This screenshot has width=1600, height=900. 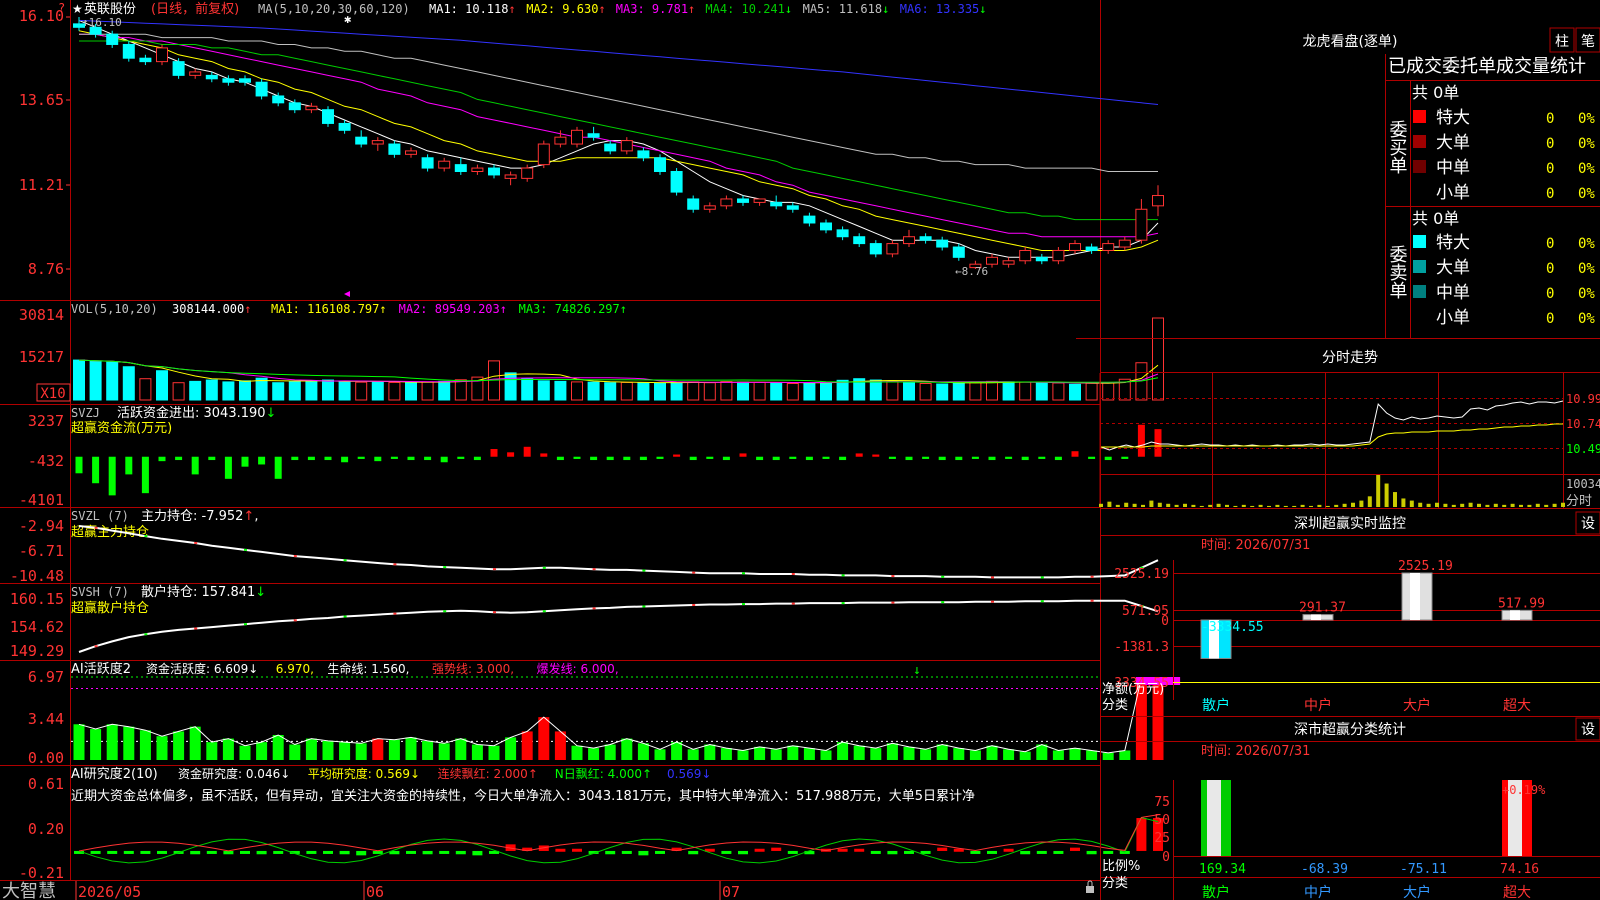 What do you see at coordinates (1562, 42) in the screenshot?
I see `dragon-bar-button: 柱` at bounding box center [1562, 42].